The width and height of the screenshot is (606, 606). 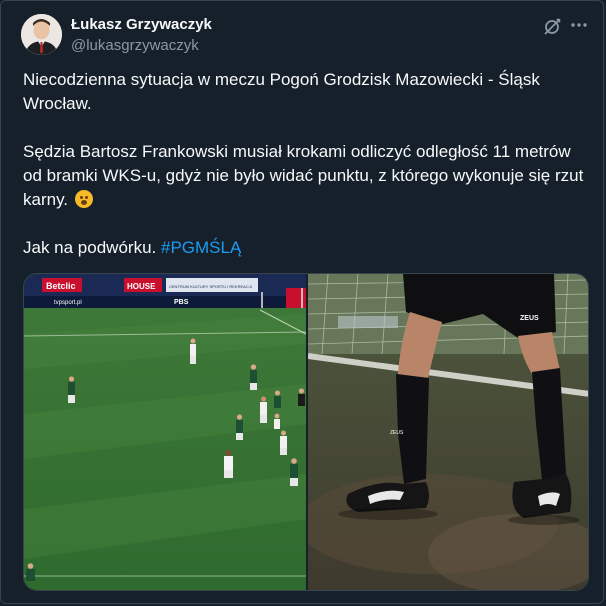 What do you see at coordinates (83, 199) in the screenshot?
I see `flushed-face-emoji-icon` at bounding box center [83, 199].